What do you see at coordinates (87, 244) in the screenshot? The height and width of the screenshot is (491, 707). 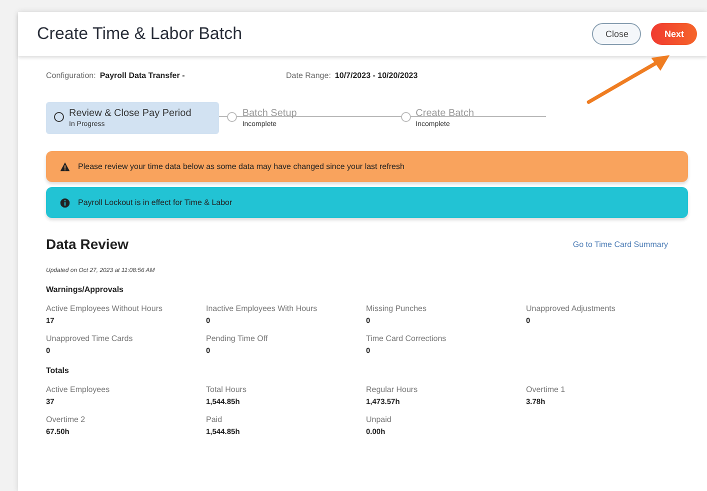 I see `section-heading: Data Review` at bounding box center [87, 244].